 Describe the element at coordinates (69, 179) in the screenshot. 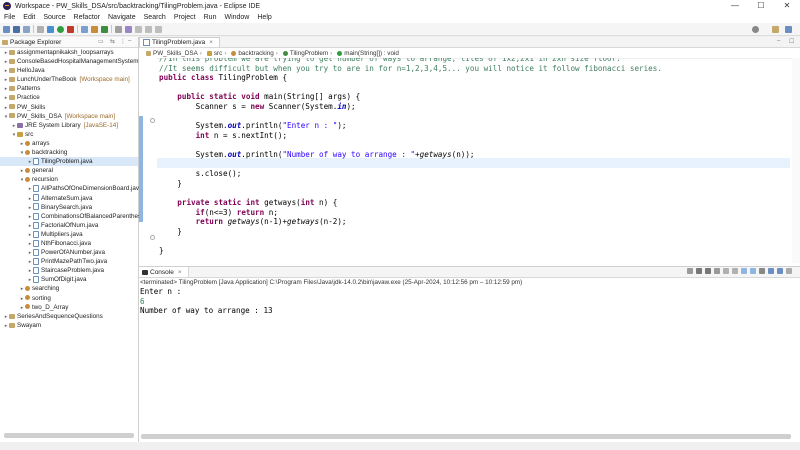

I see `tree-item: ▾ recursion` at that location.